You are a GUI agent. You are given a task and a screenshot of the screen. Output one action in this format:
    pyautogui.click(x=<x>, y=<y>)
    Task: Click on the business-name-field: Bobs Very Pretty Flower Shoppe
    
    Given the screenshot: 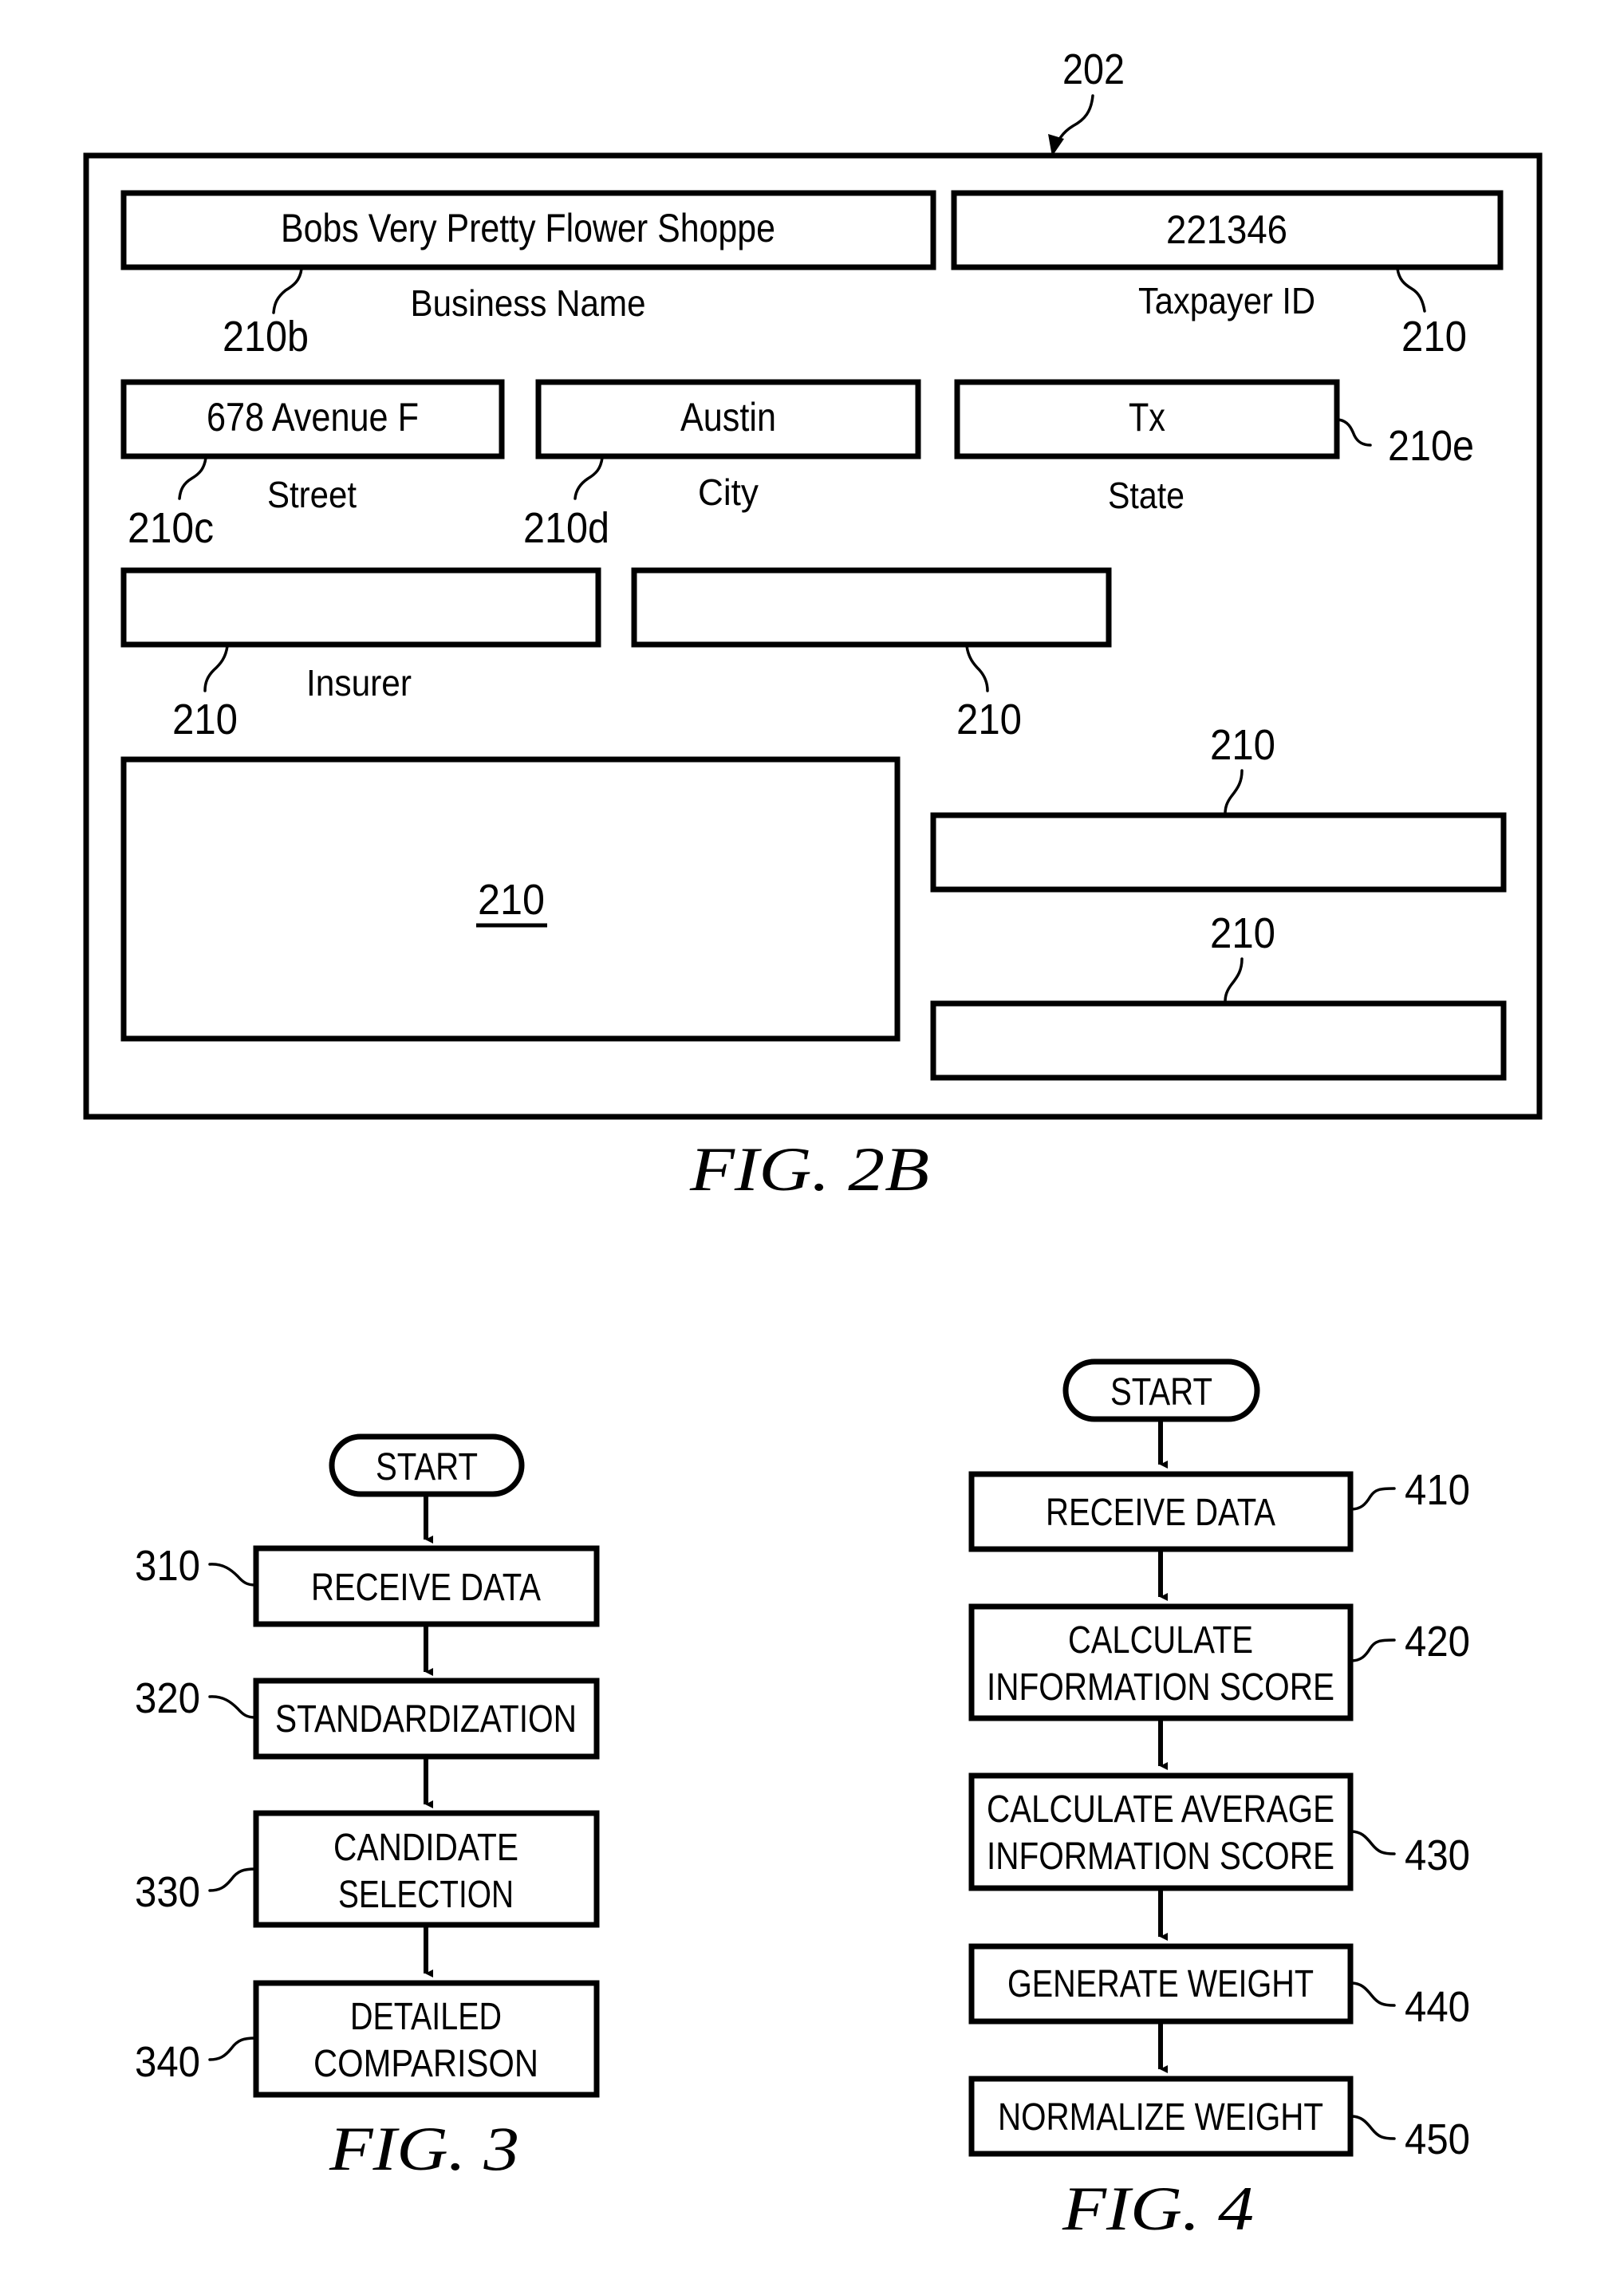 What is the action you would take?
    pyautogui.click(x=528, y=230)
    